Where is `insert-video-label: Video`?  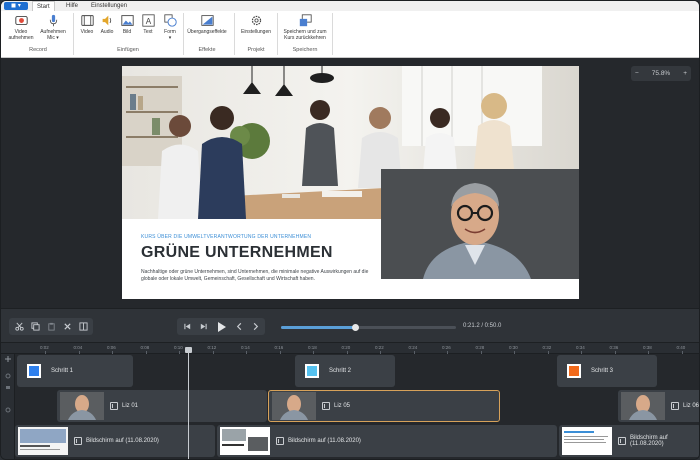 insert-video-label: Video is located at coordinates (87, 32).